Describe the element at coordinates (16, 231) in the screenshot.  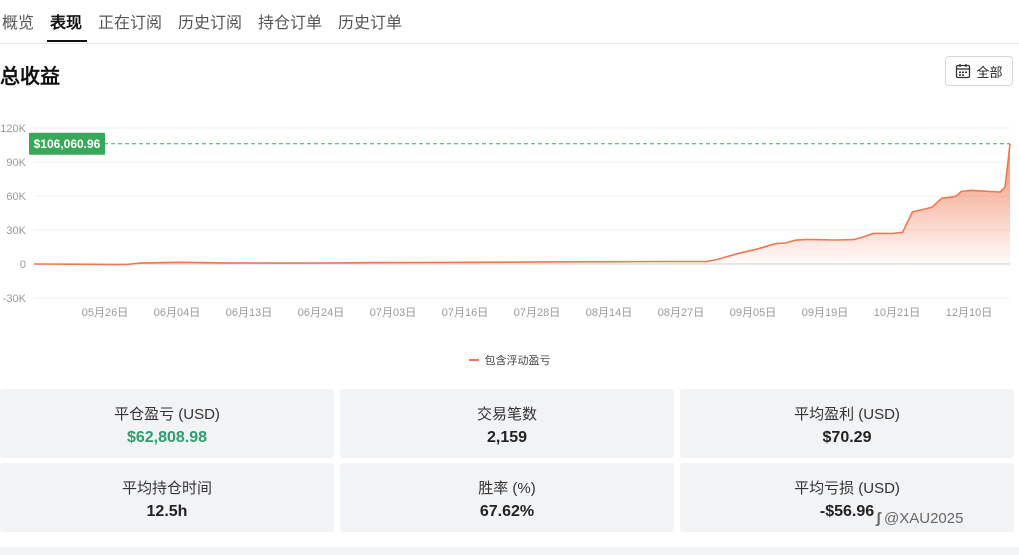
I see `y-tick-label: 30K` at that location.